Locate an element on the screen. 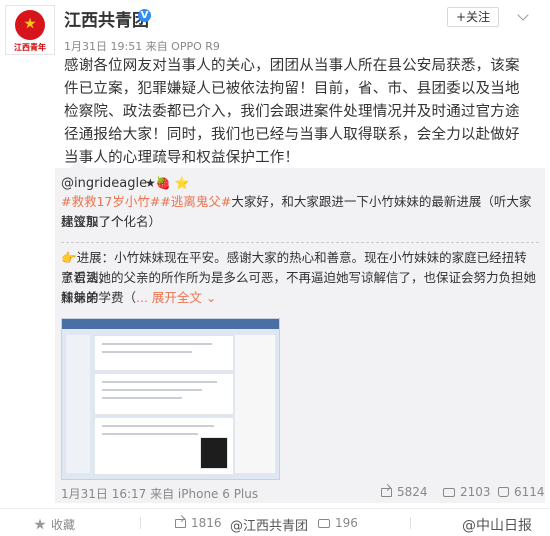  watermark-text-2: @中山日报 is located at coordinates (497, 526).